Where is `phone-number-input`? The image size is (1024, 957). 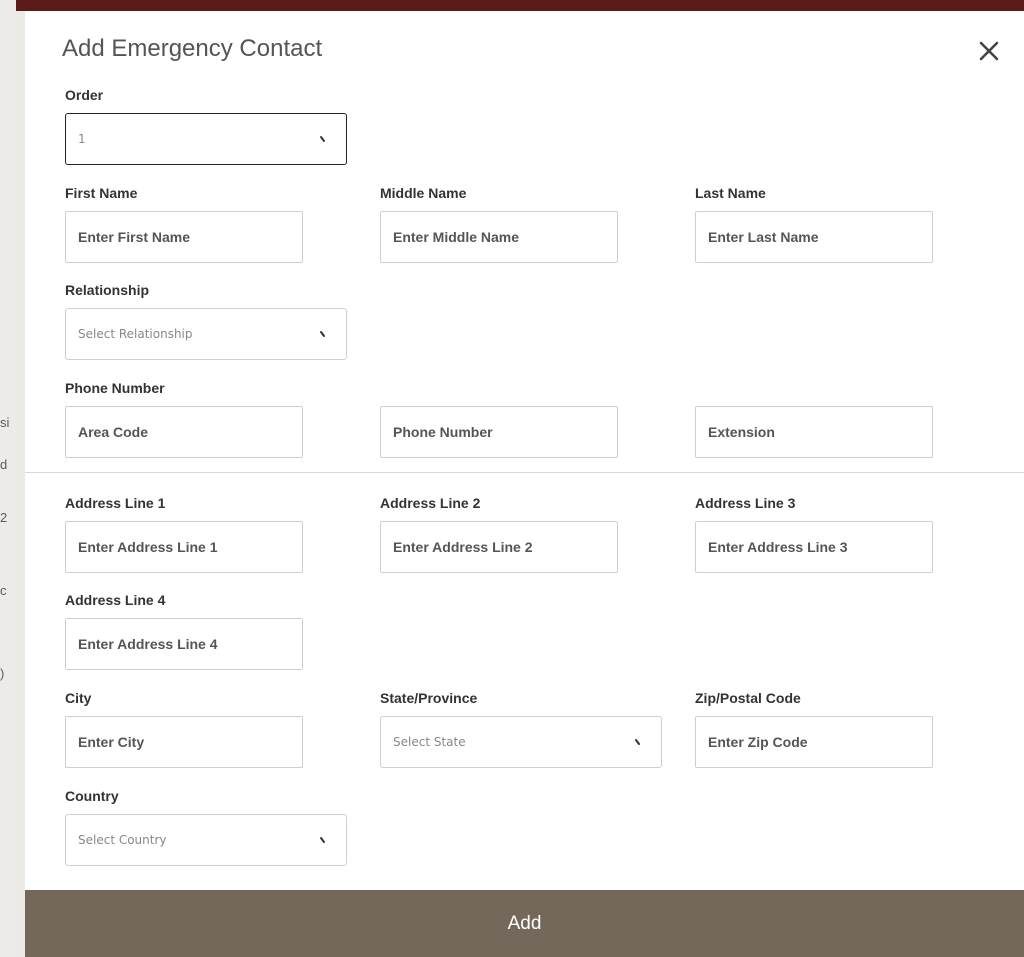
phone-number-input is located at coordinates (499, 432).